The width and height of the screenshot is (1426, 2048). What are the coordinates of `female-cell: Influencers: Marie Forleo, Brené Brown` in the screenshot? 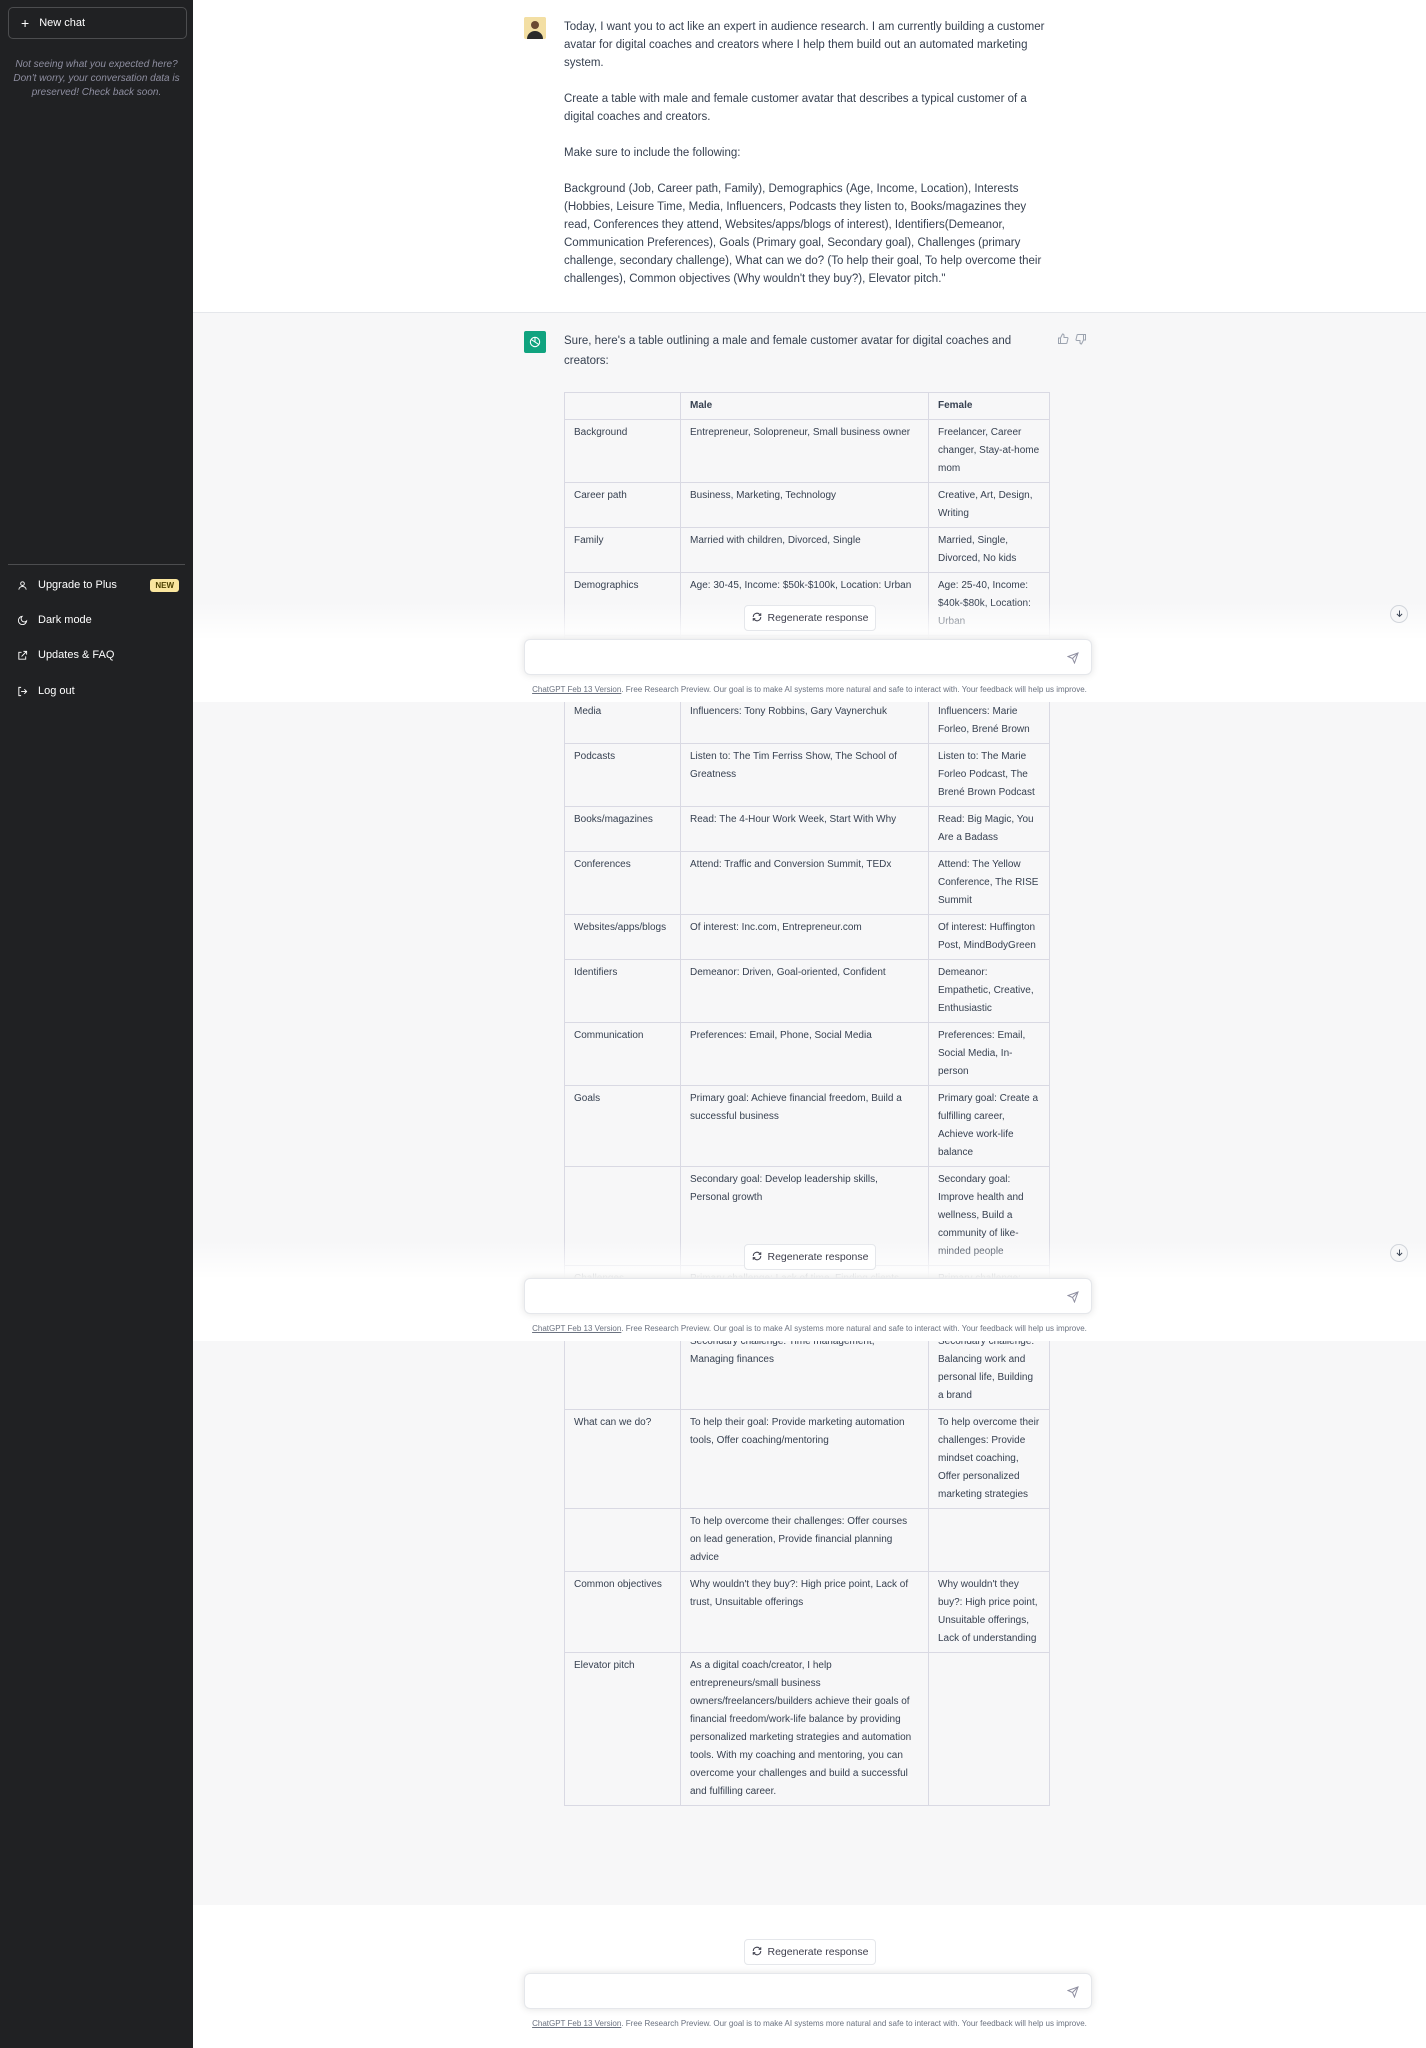 It's located at (989, 721).